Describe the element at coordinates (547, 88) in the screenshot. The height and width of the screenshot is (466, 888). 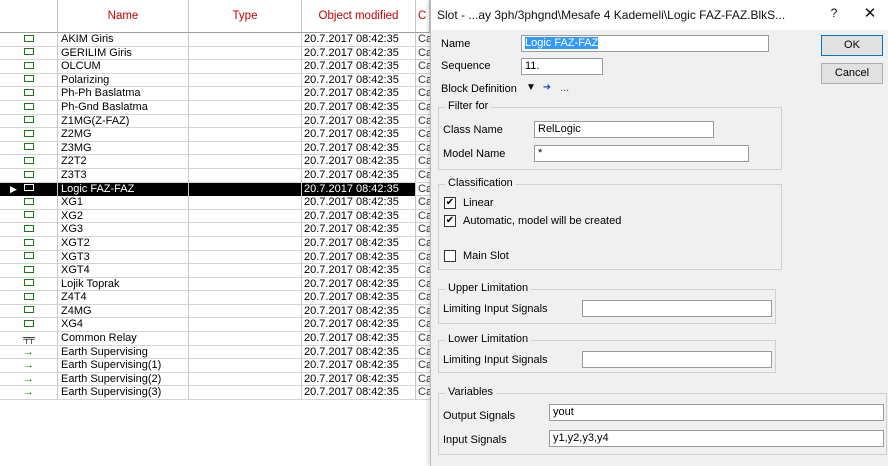
I see `jump-arrow-icon: ➜` at that location.